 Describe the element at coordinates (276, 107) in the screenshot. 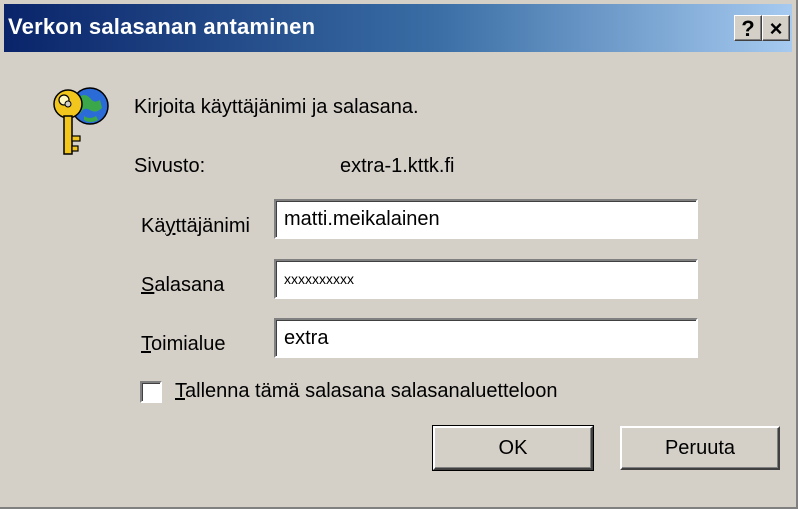

I see `prompt-text: Kirjoita käyttäjänimi ja salasana.` at that location.